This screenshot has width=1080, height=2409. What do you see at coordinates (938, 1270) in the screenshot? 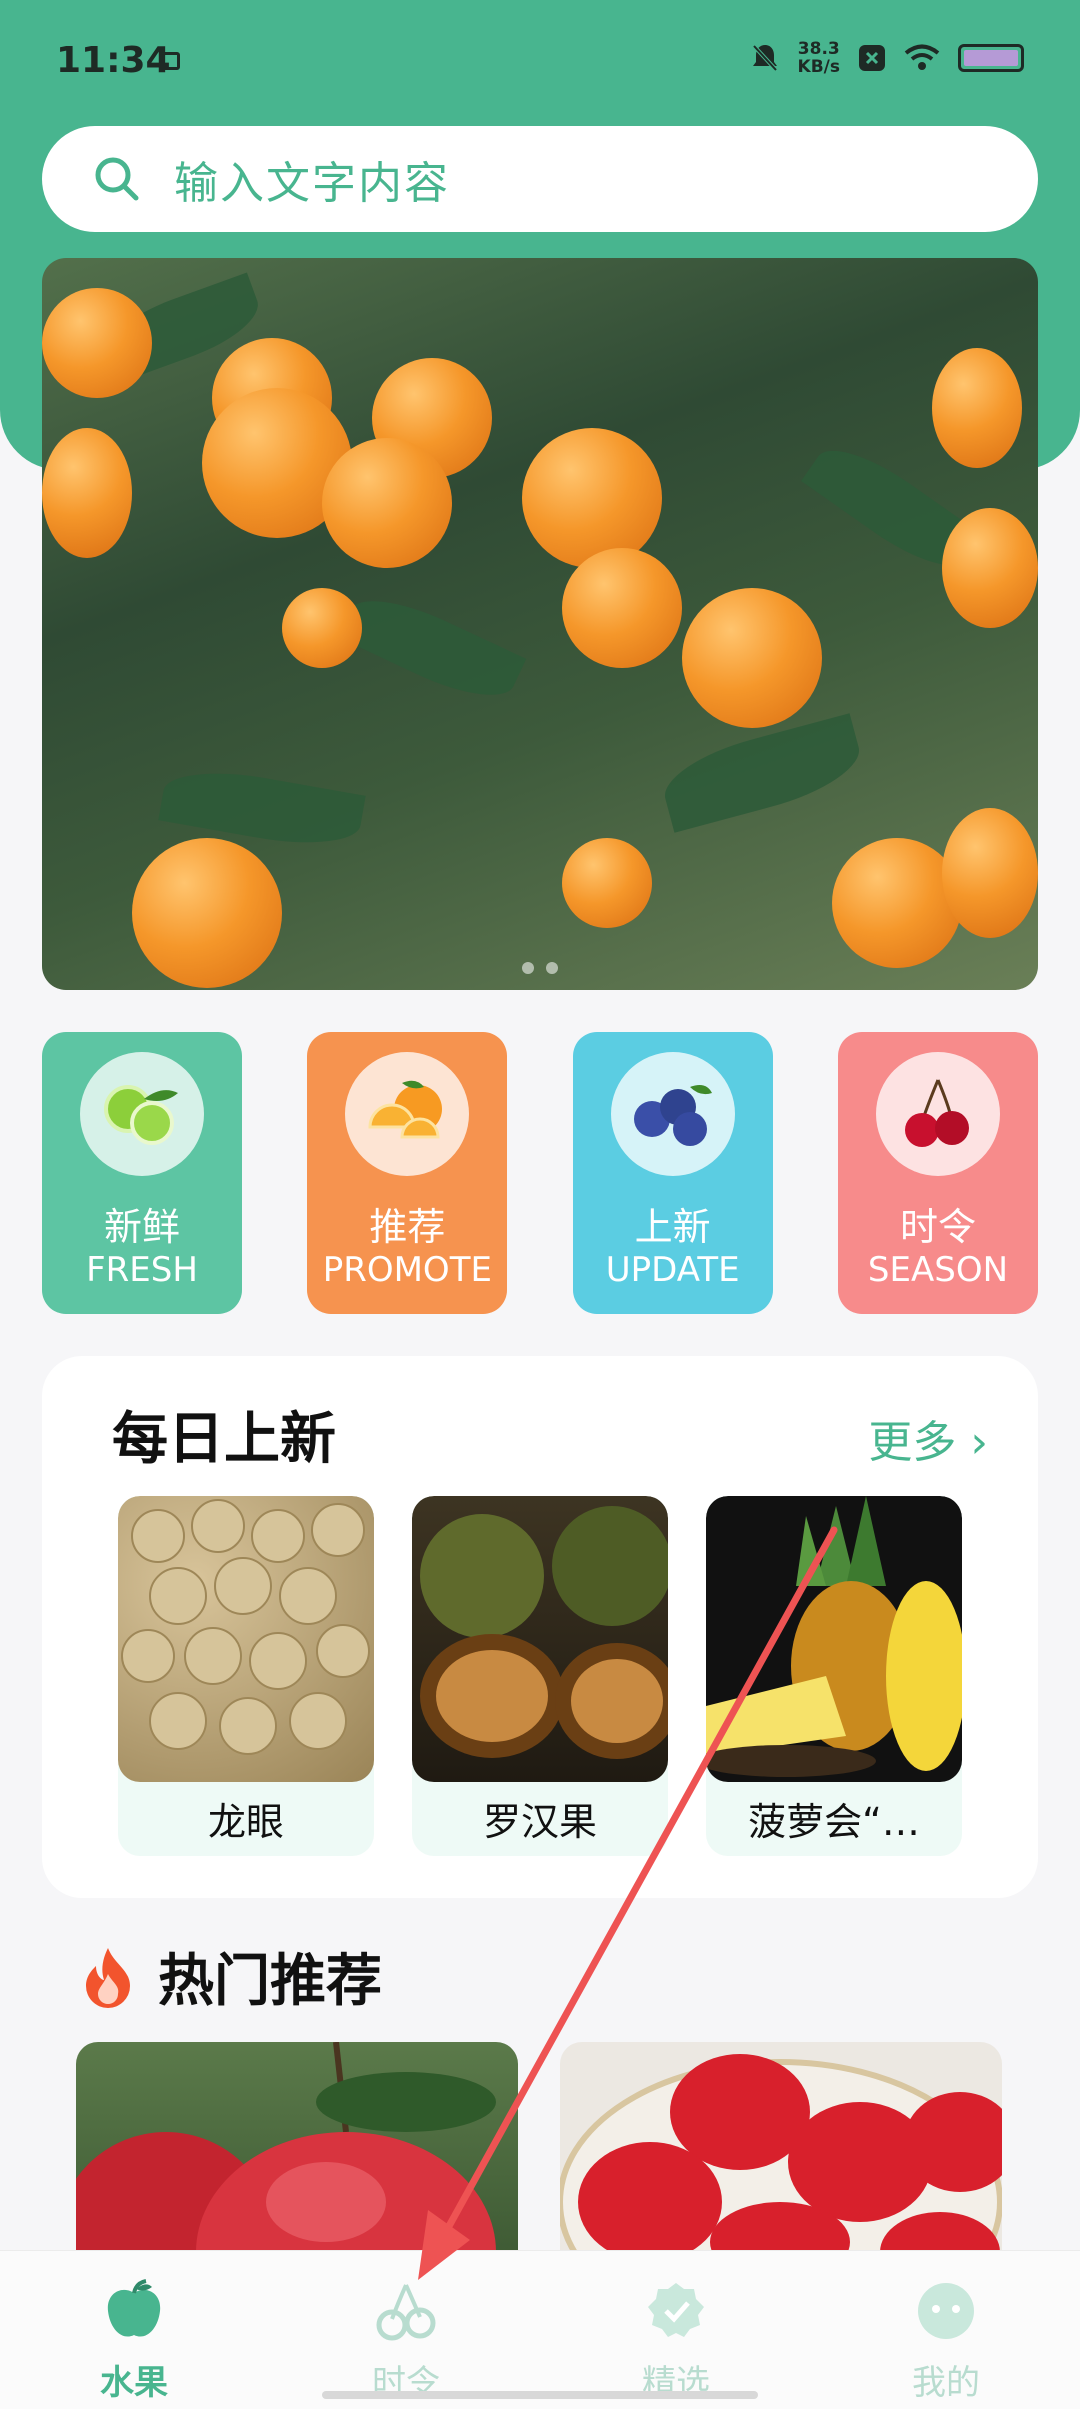
I see `category-label-en: SEASON` at bounding box center [938, 1270].